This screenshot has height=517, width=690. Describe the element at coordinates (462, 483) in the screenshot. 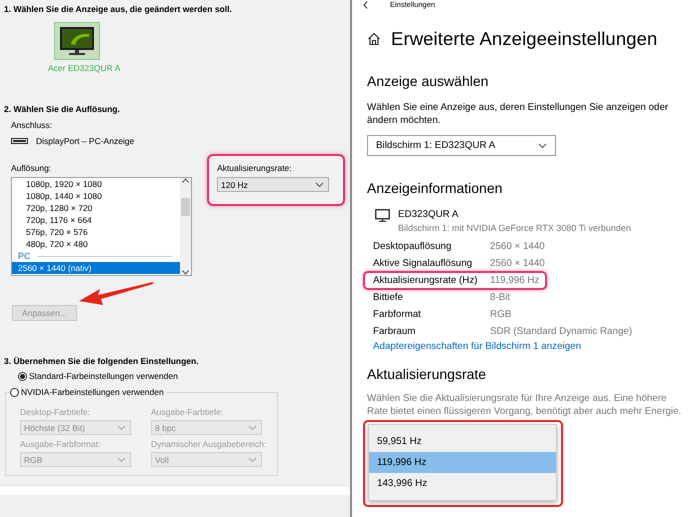

I see `menu-item: 143,996 Hz` at that location.